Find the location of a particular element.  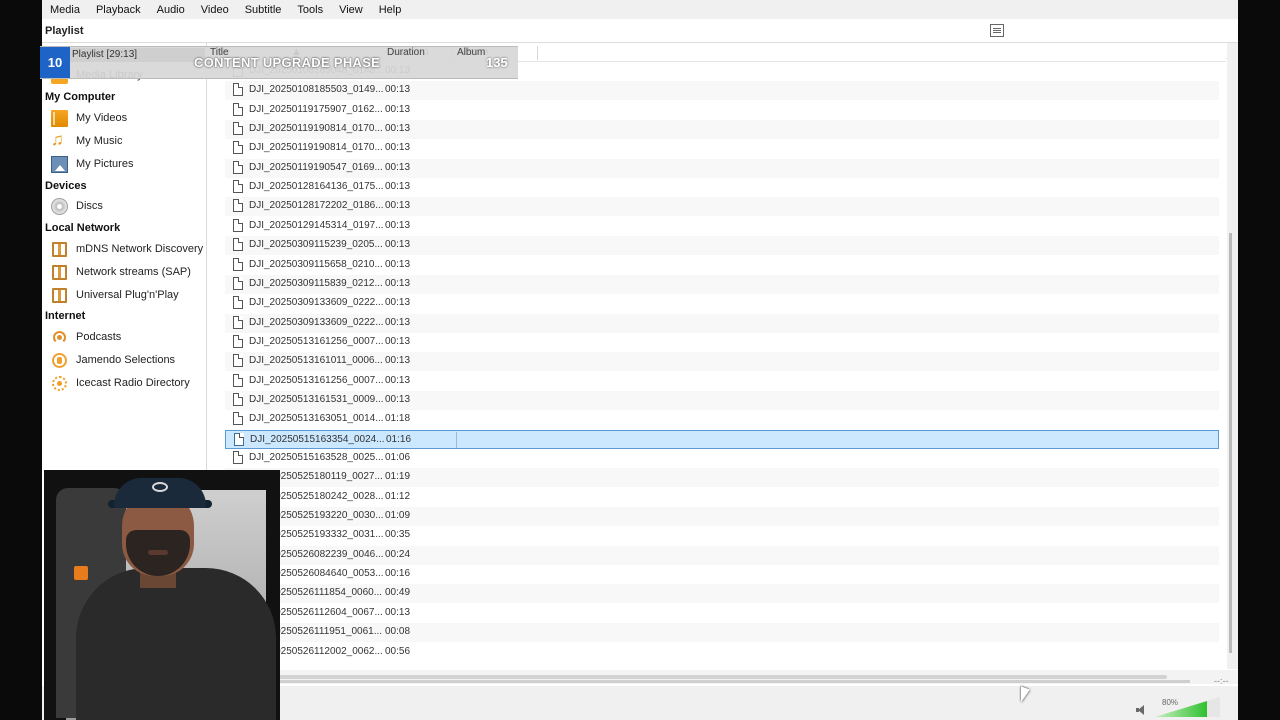

table-row: DJI_20250525180119_0027... 01:19 is located at coordinates (722, 478).